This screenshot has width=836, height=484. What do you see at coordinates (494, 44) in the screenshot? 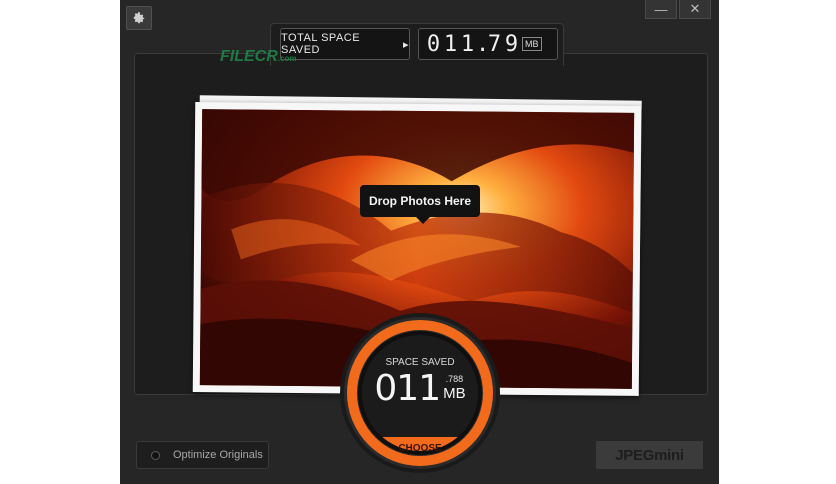
I see `counter-digit: 7` at bounding box center [494, 44].